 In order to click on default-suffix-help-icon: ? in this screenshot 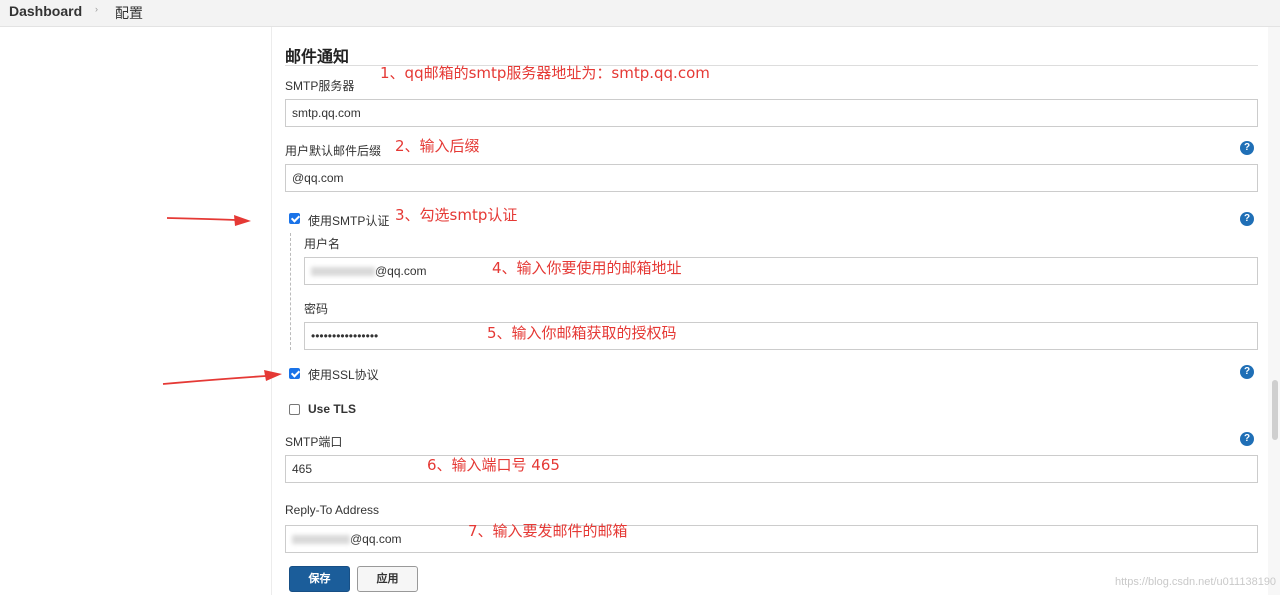, I will do `click(1247, 148)`.